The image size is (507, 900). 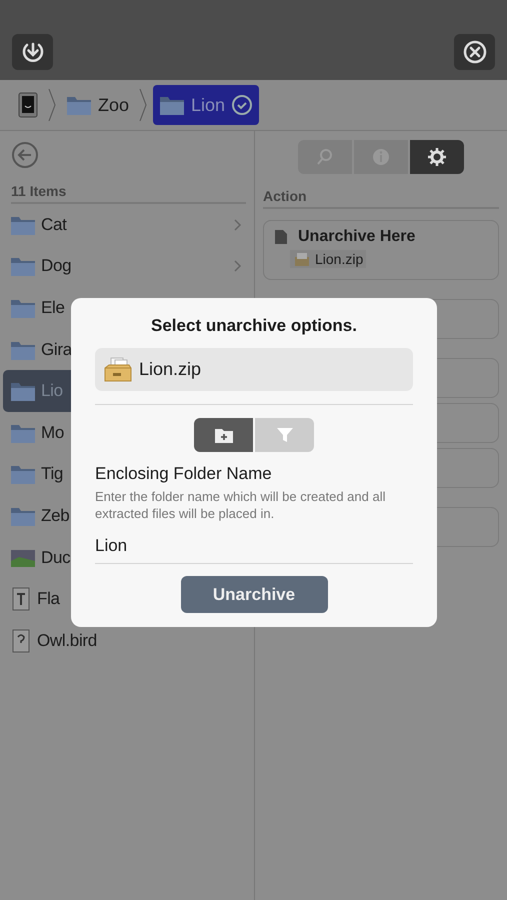 I want to click on dialog-title: Select unarchive options., so click(x=254, y=326).